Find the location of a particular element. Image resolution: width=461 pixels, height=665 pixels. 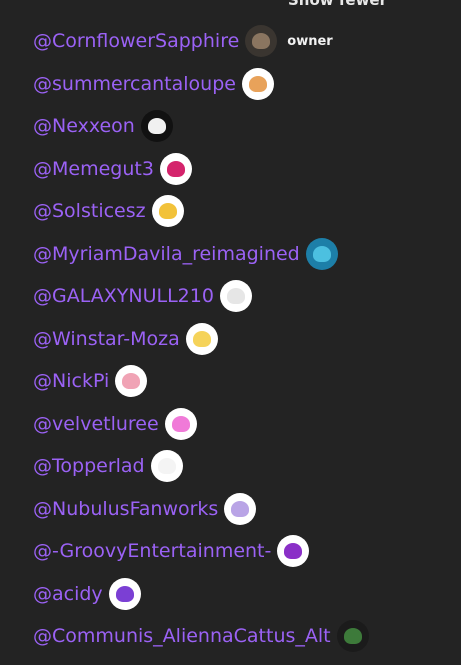

member-row: @velvetluree is located at coordinates (201, 424).